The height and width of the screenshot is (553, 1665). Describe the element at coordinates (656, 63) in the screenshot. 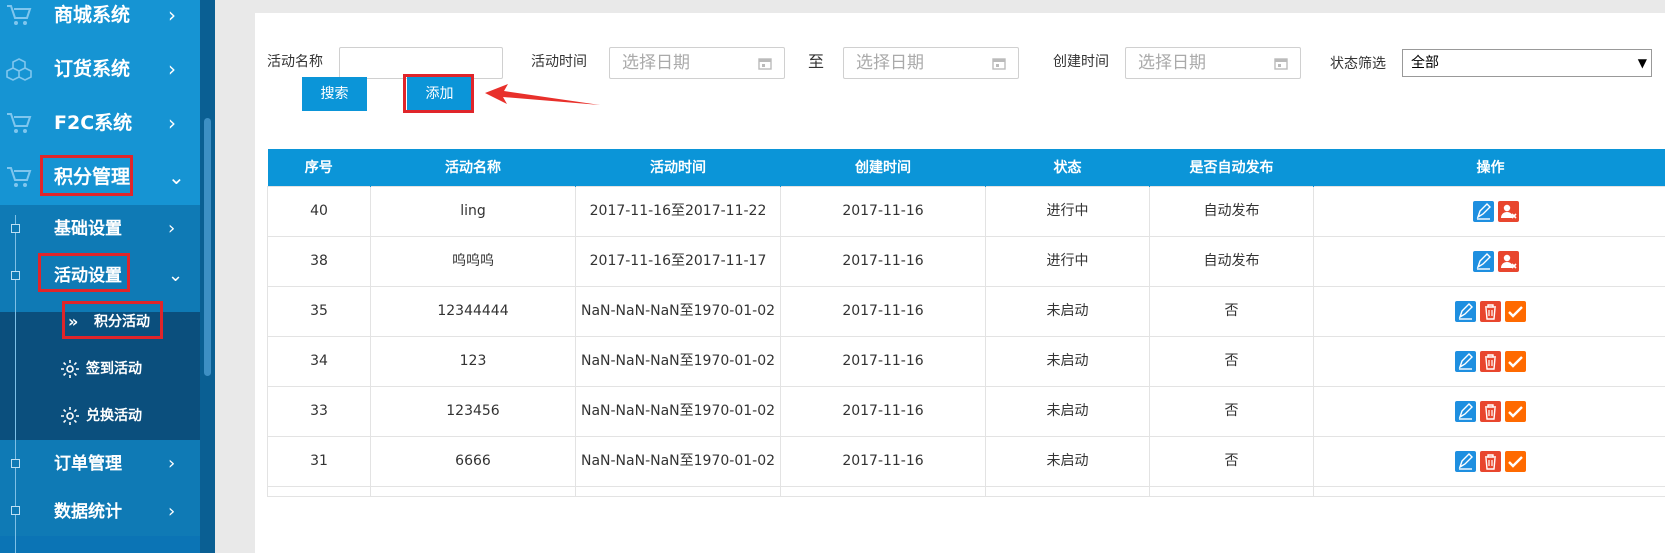

I see `date-placeholder: 选择日期` at that location.